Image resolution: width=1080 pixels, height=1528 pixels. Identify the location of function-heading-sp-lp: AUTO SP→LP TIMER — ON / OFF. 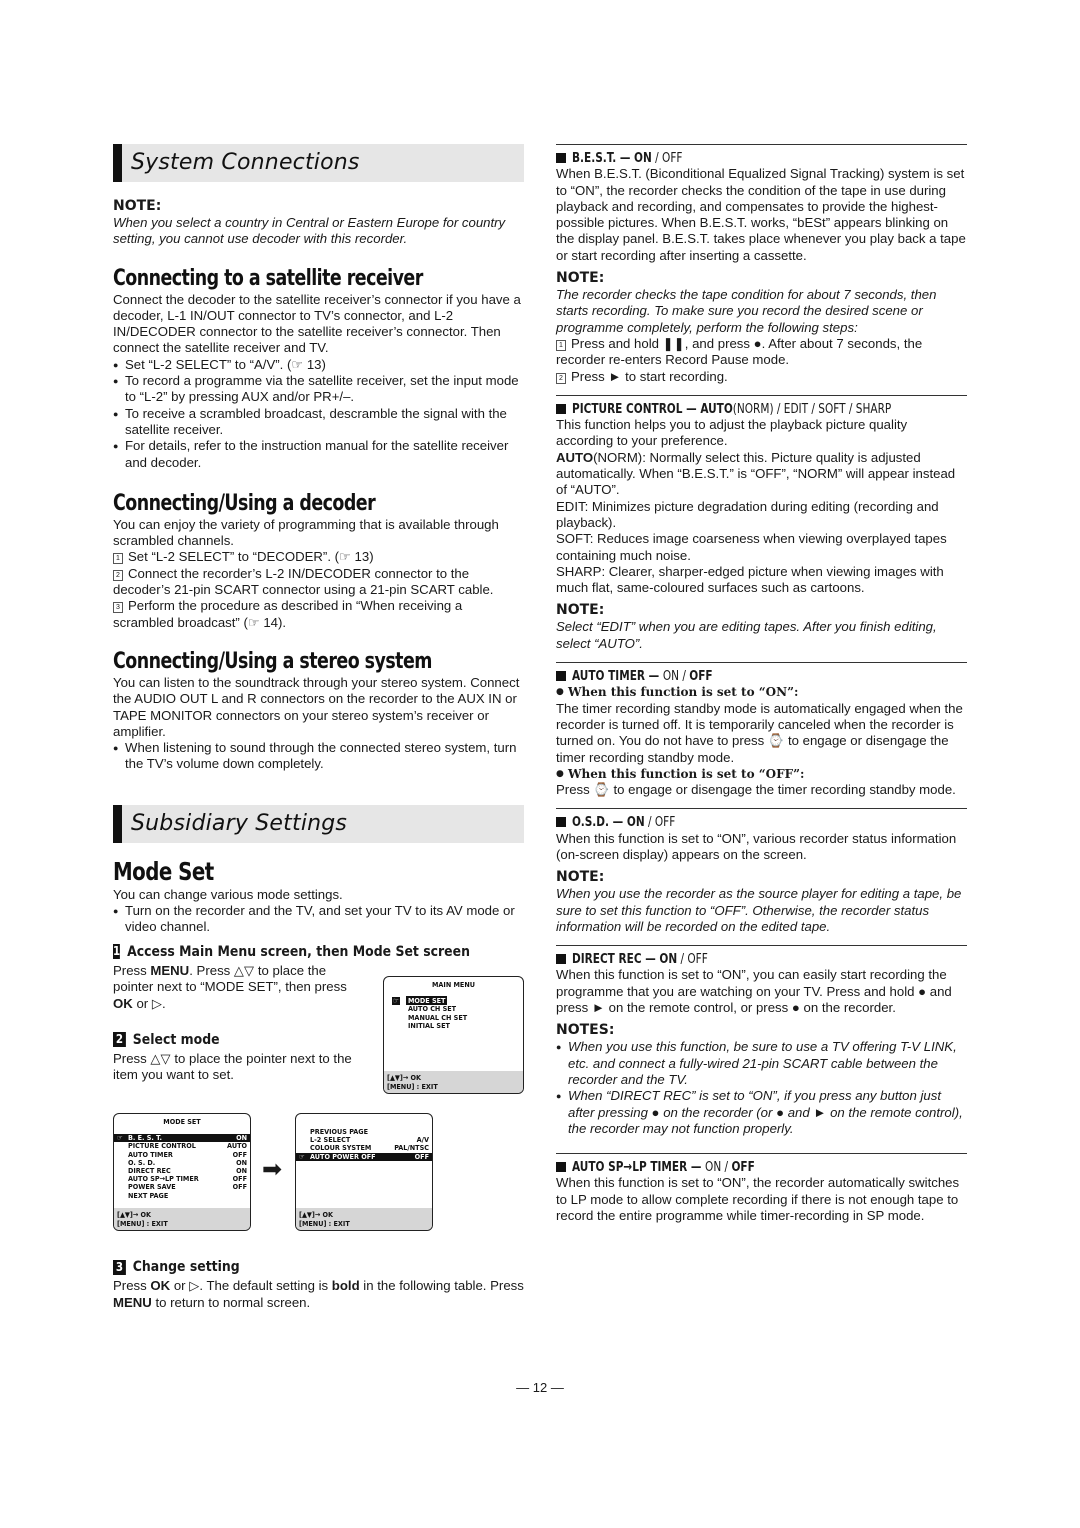
(761, 1164).